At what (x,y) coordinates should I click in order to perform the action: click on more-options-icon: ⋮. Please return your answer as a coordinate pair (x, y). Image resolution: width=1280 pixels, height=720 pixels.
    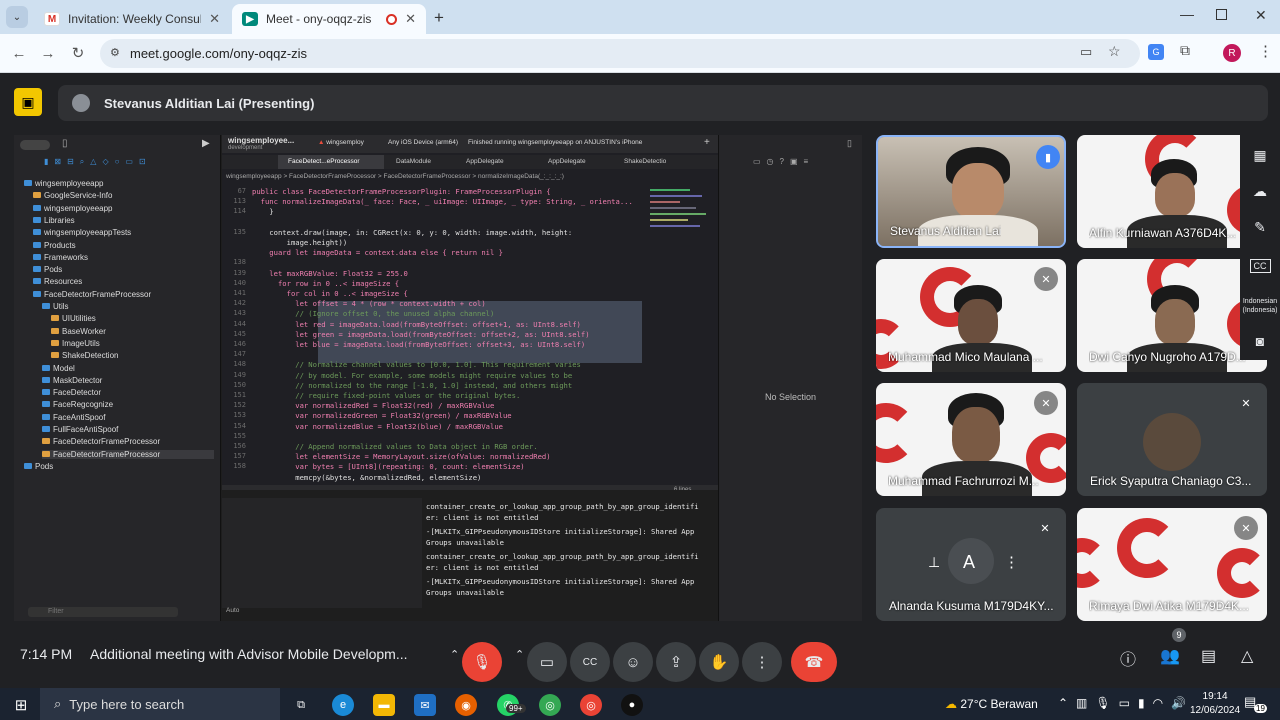
    Looking at the image, I should click on (1011, 562).